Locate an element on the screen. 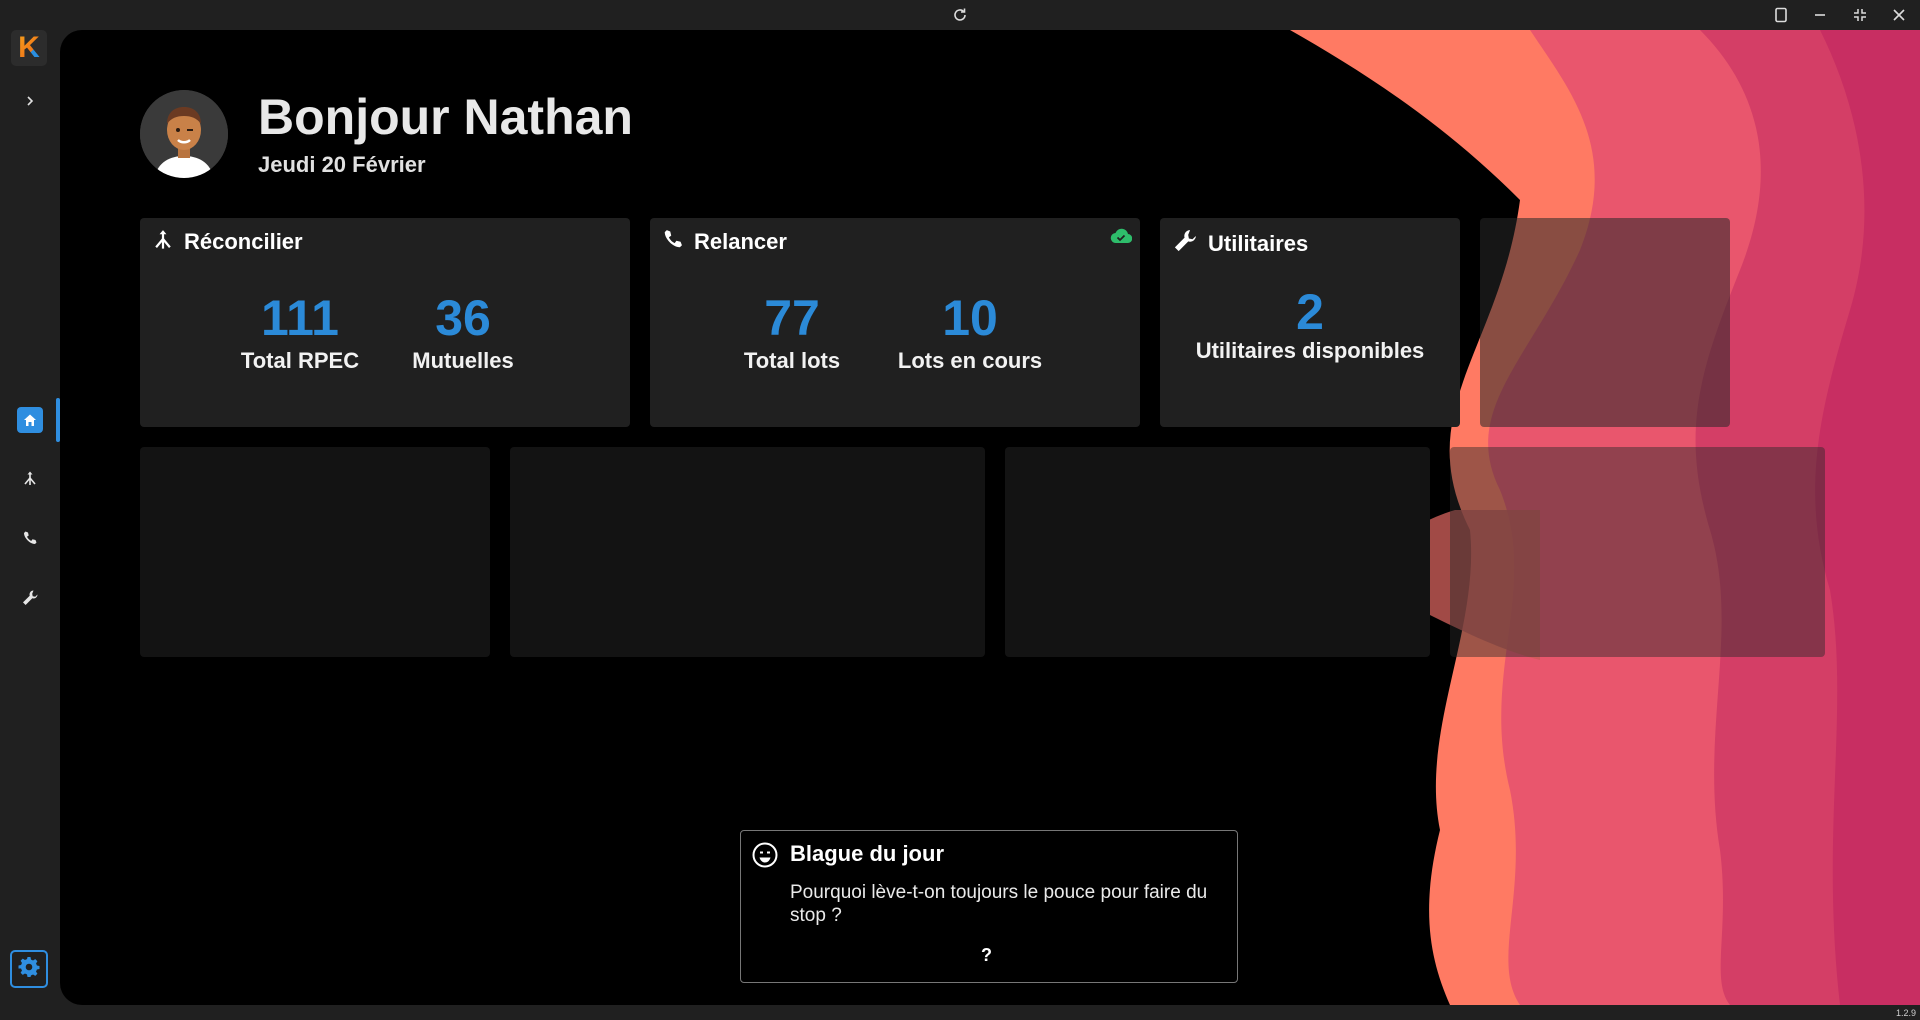 The height and width of the screenshot is (1020, 1920). chevron-right-icon is located at coordinates (30, 101).